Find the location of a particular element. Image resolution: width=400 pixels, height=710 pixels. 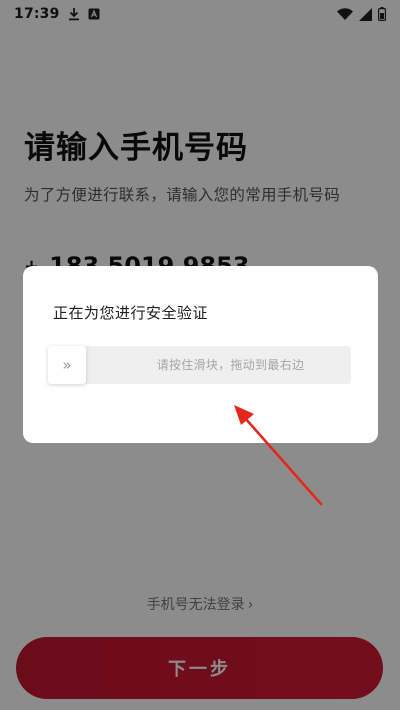

slider-track: 请按住滑块，拖动到最右边 » is located at coordinates (199, 365).